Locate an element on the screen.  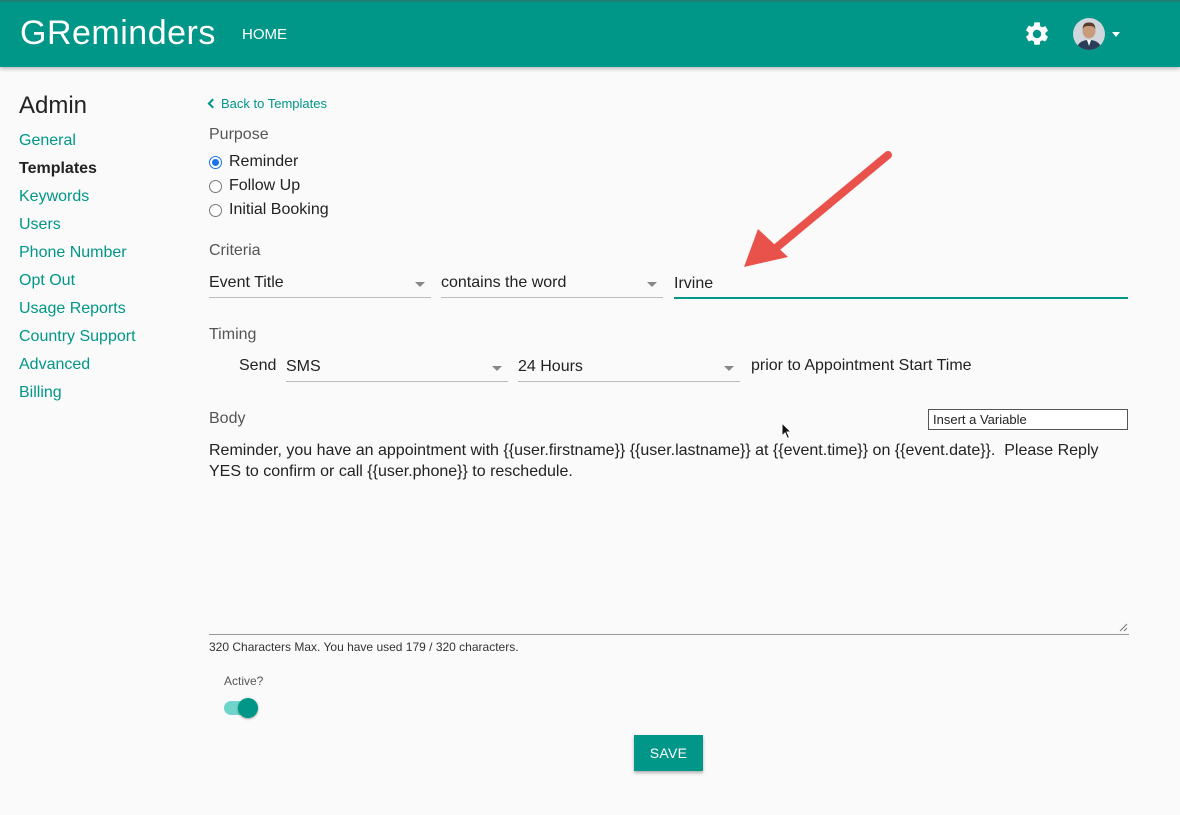
sidebar-item-keywords: Keywords is located at coordinates (104, 201).